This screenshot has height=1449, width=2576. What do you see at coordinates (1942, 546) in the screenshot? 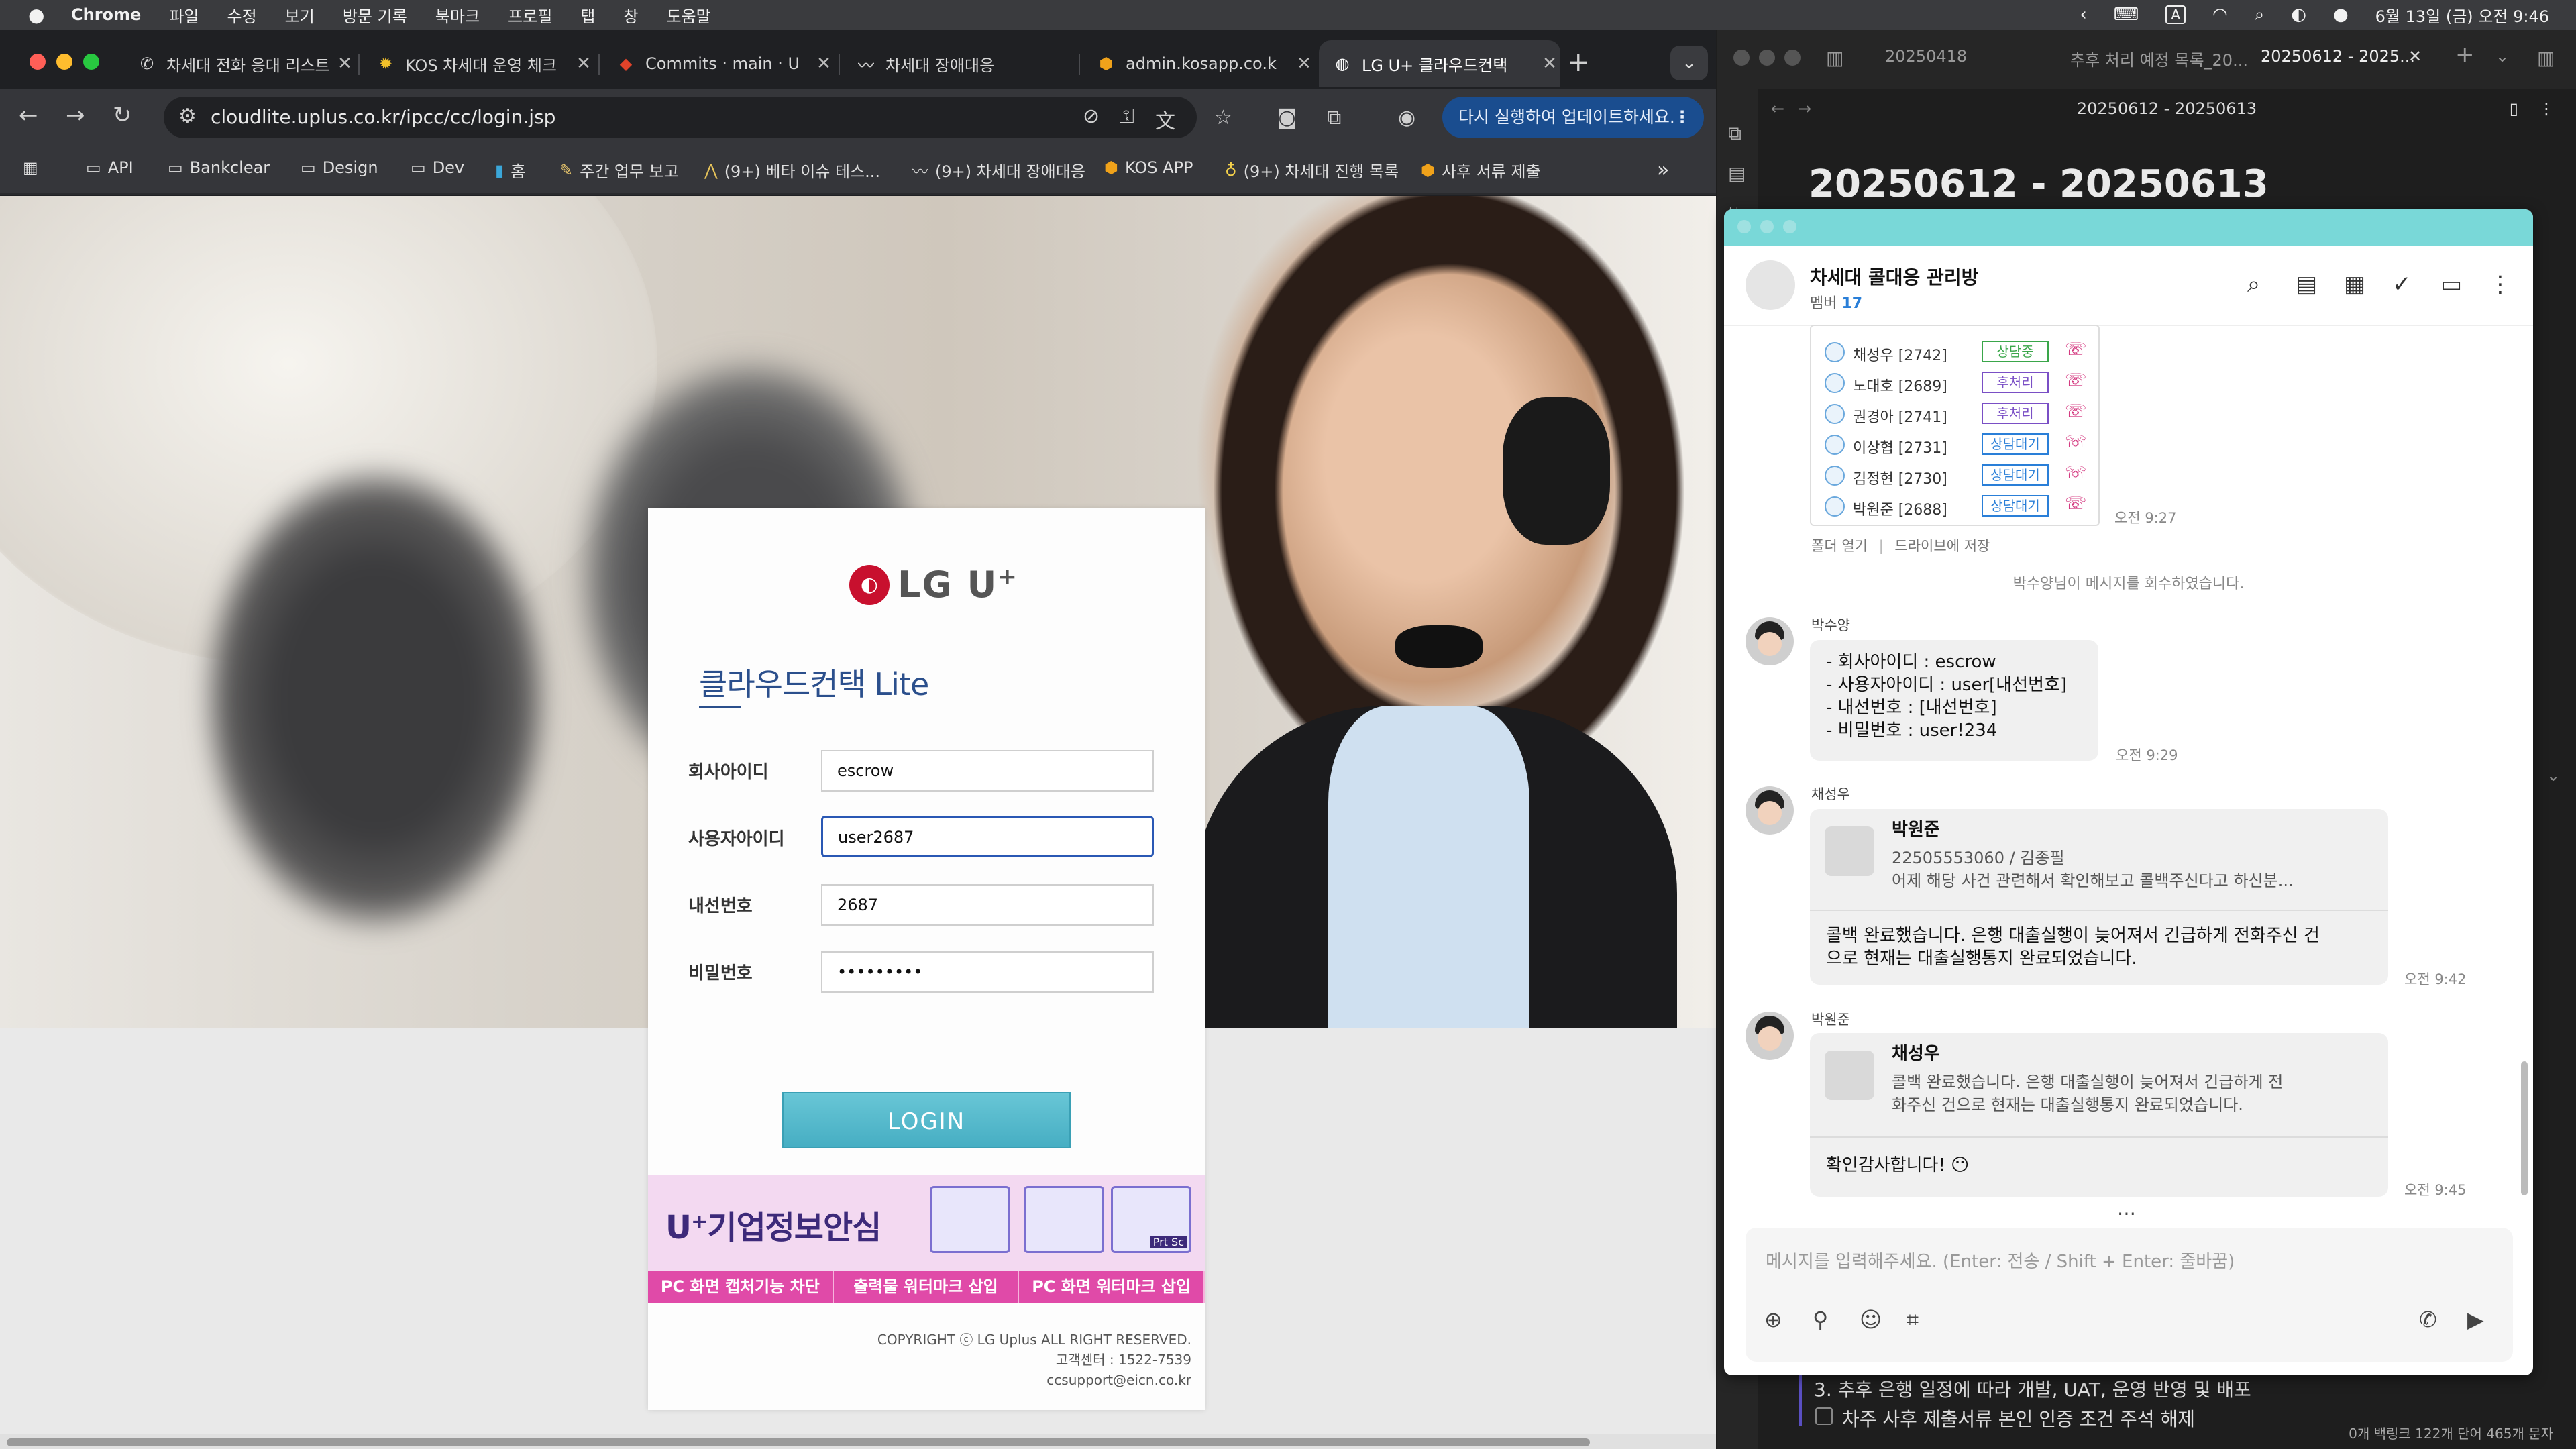
I see `save-to-drive-link: 드라이브에 저장` at bounding box center [1942, 546].